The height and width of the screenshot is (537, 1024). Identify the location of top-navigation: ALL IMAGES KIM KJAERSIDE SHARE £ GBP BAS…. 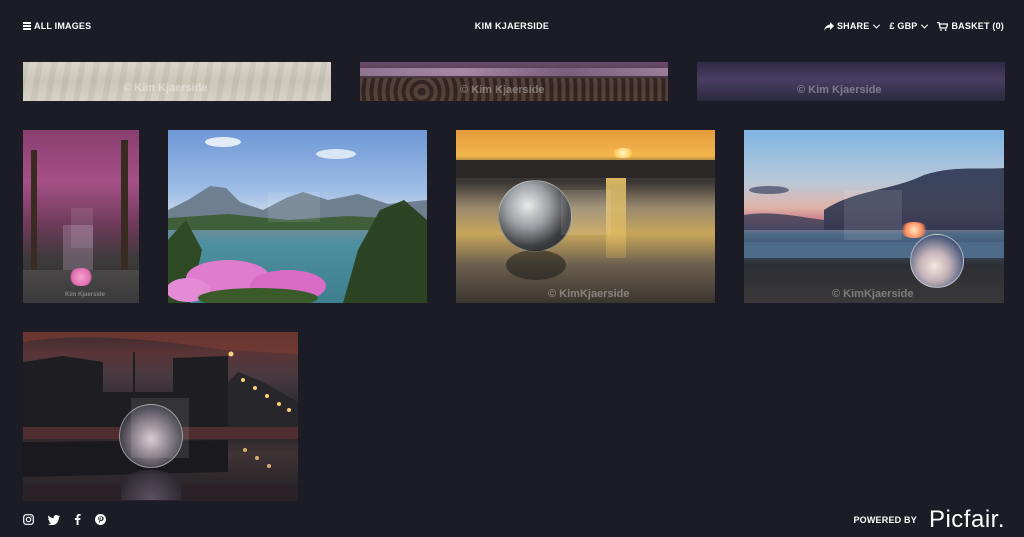
(512, 27).